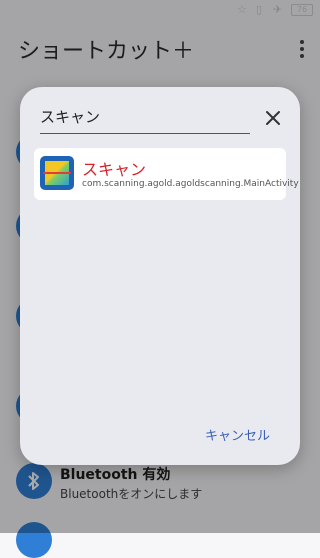 This screenshot has width=320, height=558. Describe the element at coordinates (57, 173) in the screenshot. I see `qr-scanner-icon` at that location.